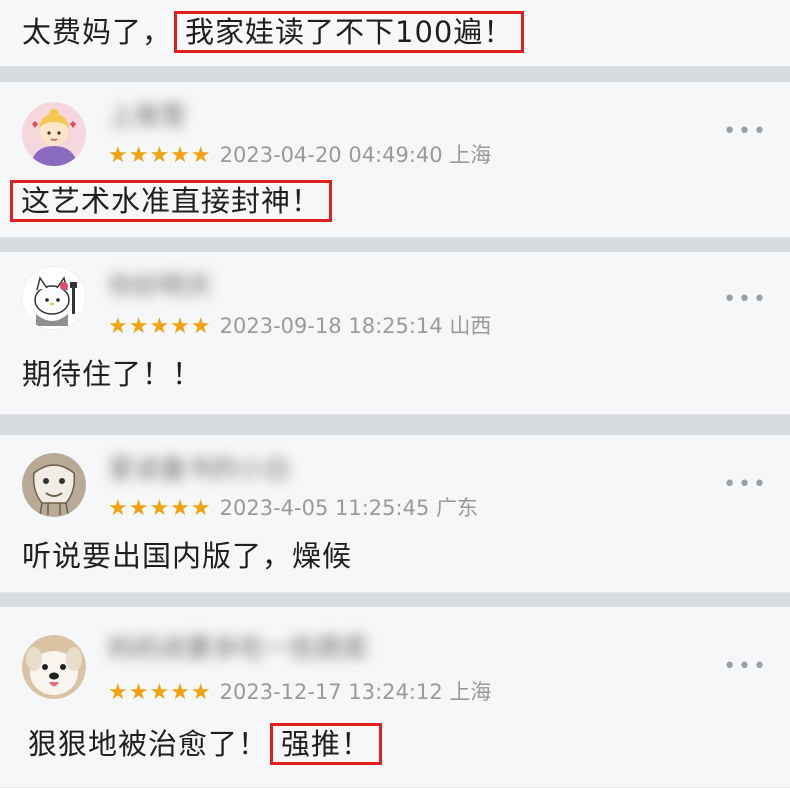  Describe the element at coordinates (349, 32) in the screenshot. I see `highlighted-text: 我家娃读了不下100遍！` at that location.